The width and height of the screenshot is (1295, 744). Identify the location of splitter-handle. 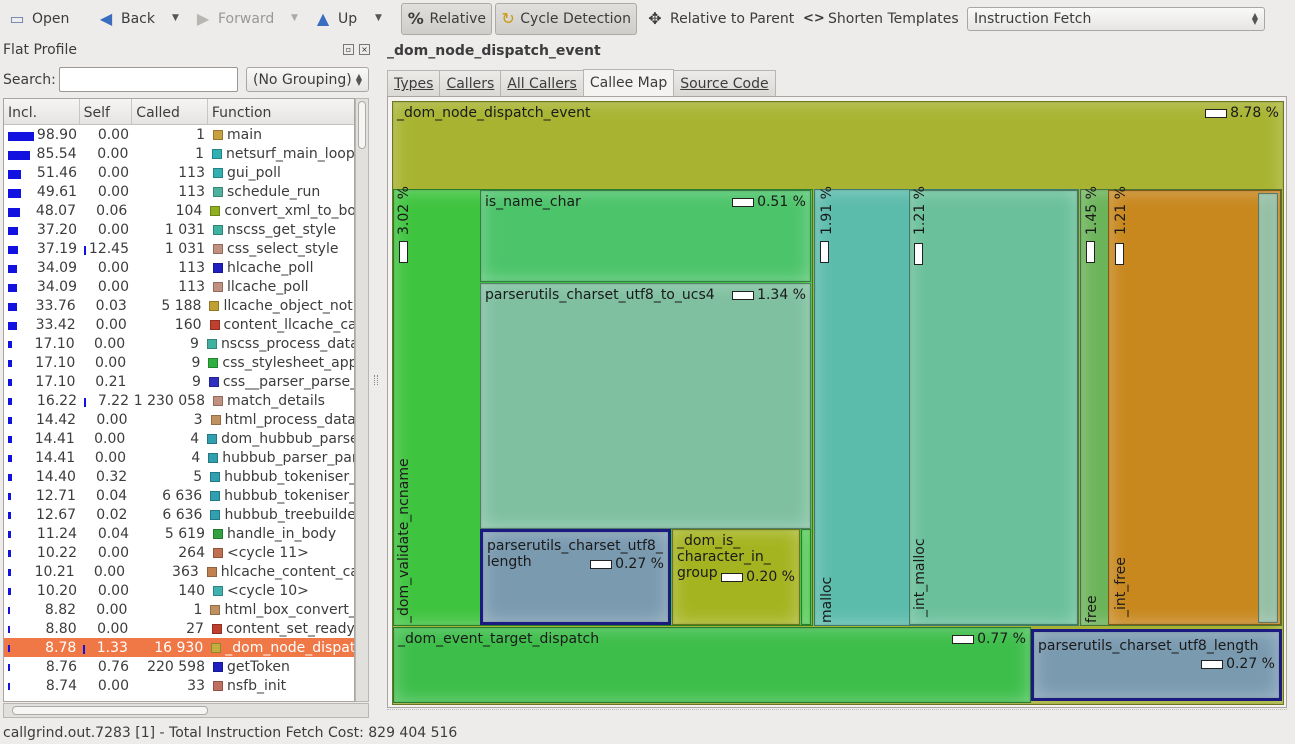
(376, 380).